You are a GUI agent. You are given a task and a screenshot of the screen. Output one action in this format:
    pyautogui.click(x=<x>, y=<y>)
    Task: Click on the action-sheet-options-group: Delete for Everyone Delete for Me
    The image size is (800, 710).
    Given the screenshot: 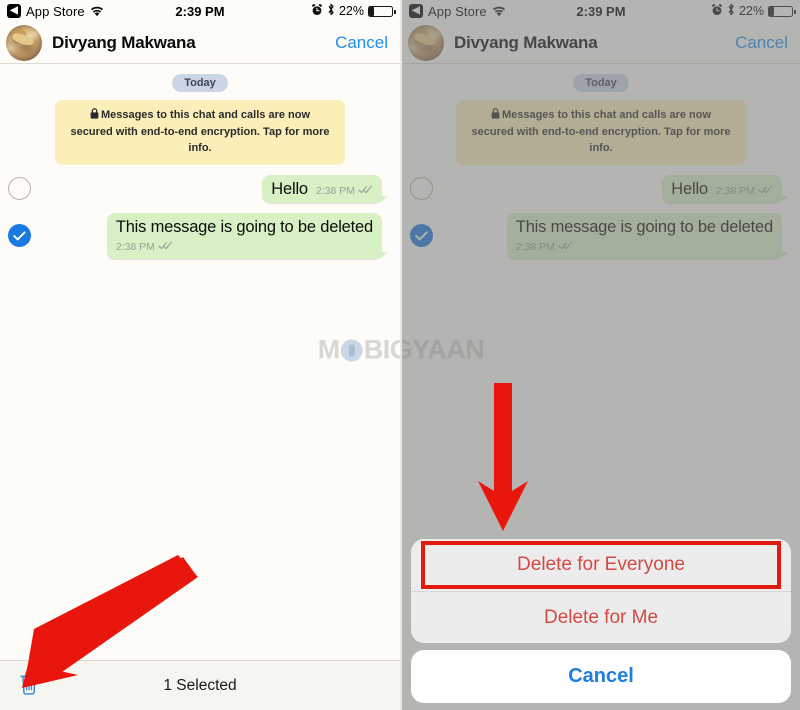 What is the action you would take?
    pyautogui.click(x=601, y=591)
    